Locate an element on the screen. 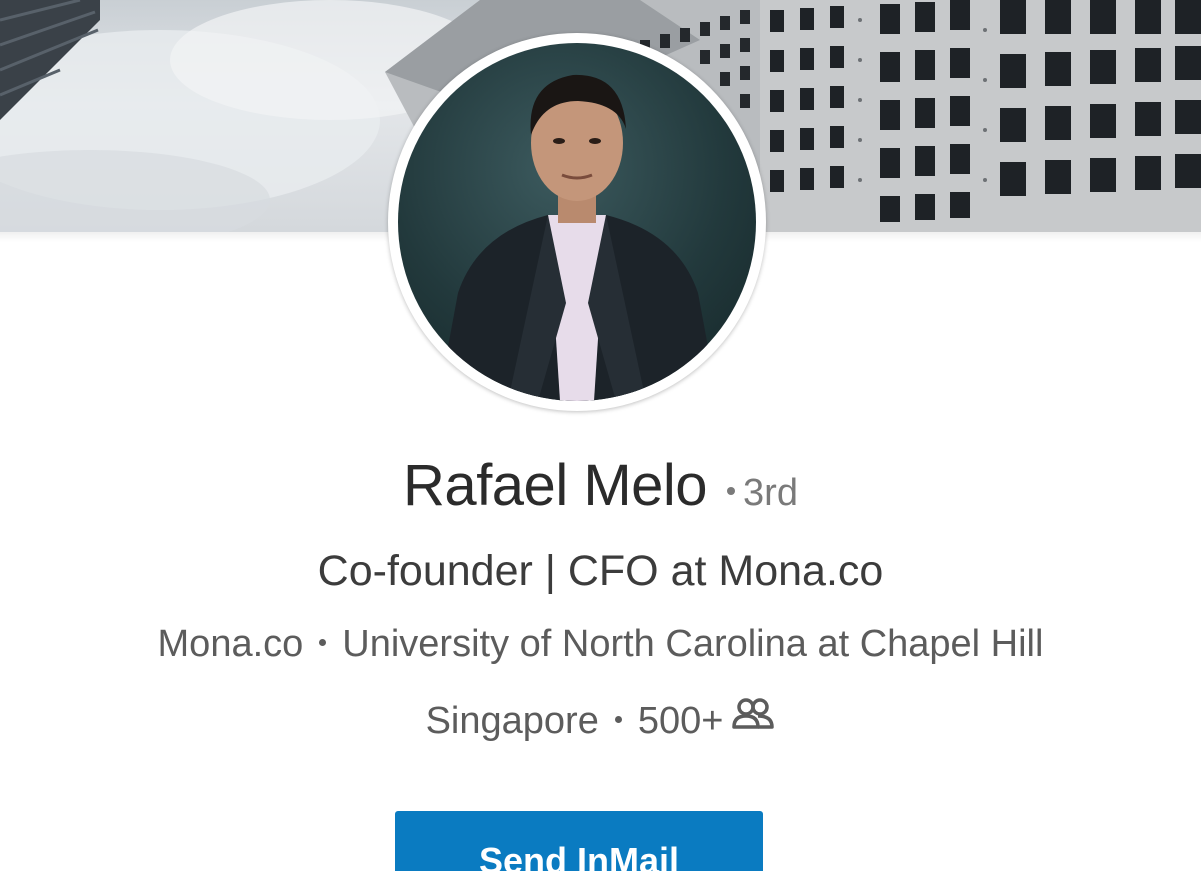 The width and height of the screenshot is (1201, 871). profile-location: Singapore is located at coordinates (512, 721).